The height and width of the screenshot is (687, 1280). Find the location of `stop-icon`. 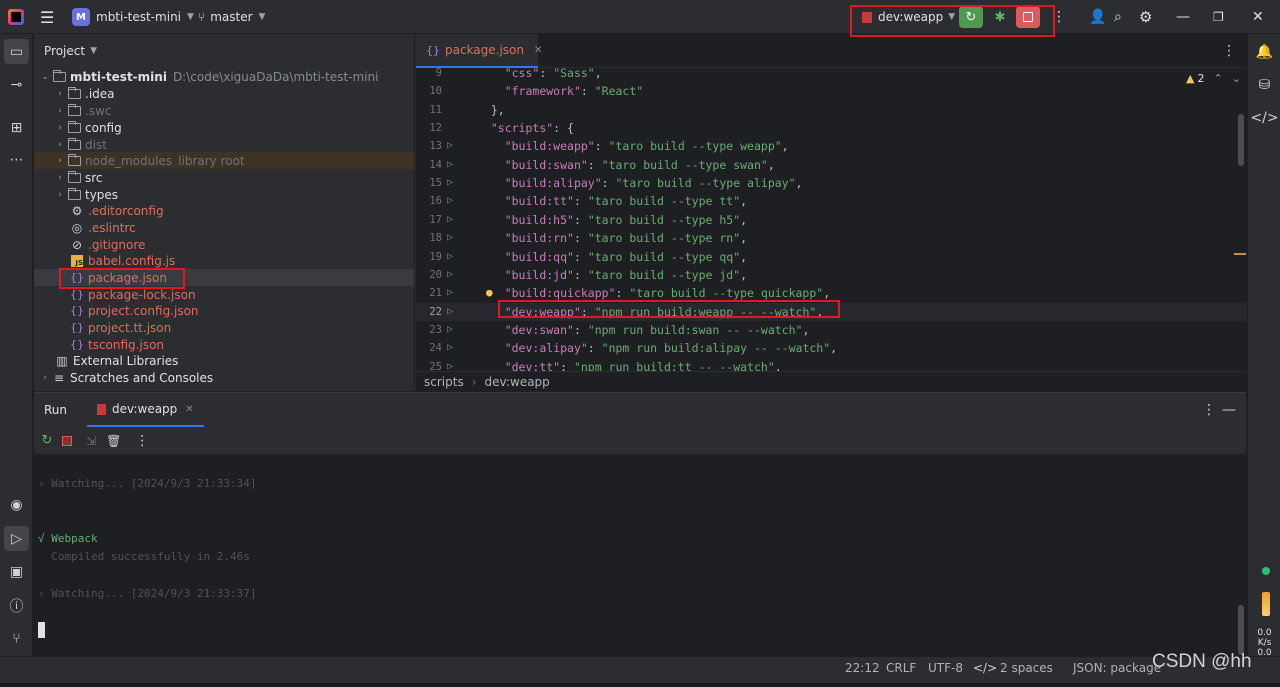

stop-icon is located at coordinates (67, 440).